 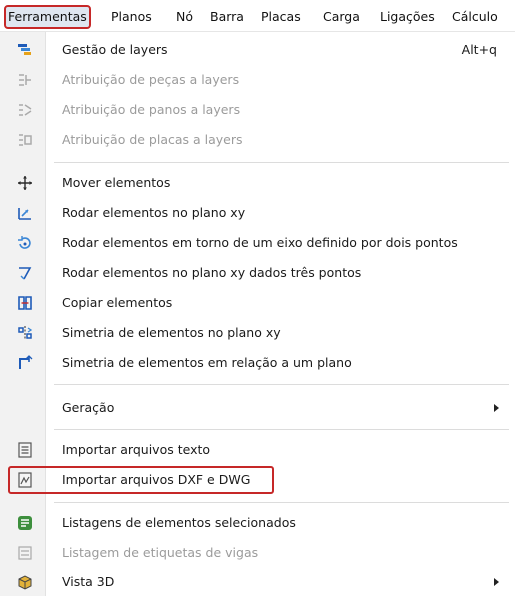 What do you see at coordinates (25, 523) in the screenshot?
I see `listing-icon` at bounding box center [25, 523].